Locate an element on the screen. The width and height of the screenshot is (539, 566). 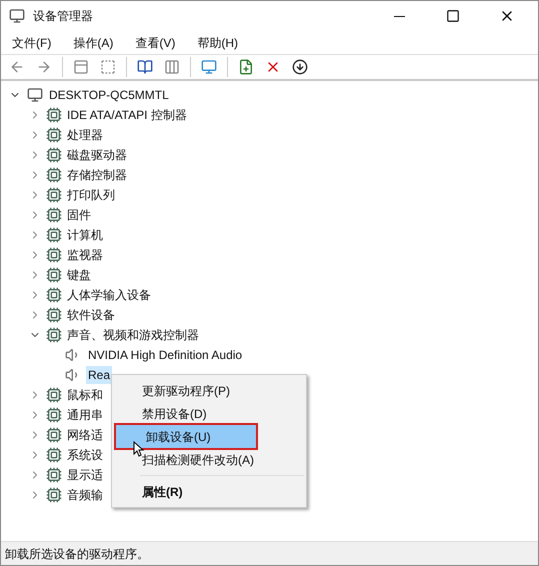
tree-item: 声音、视频和游戏控制器 is located at coordinates (133, 335).